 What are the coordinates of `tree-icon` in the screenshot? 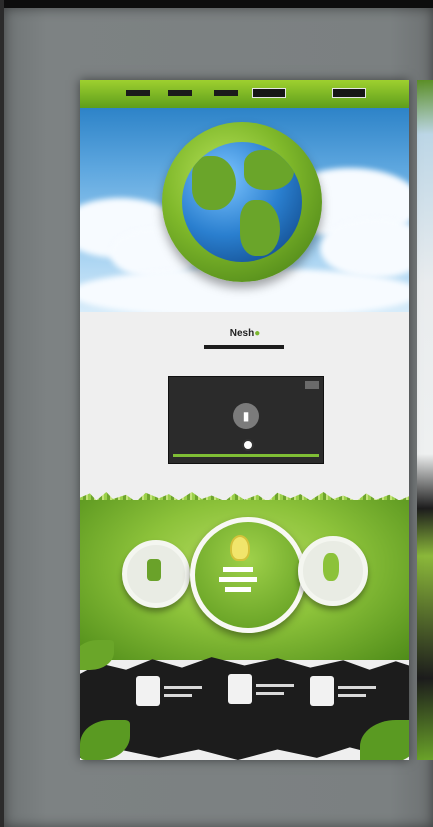 It's located at (331, 567).